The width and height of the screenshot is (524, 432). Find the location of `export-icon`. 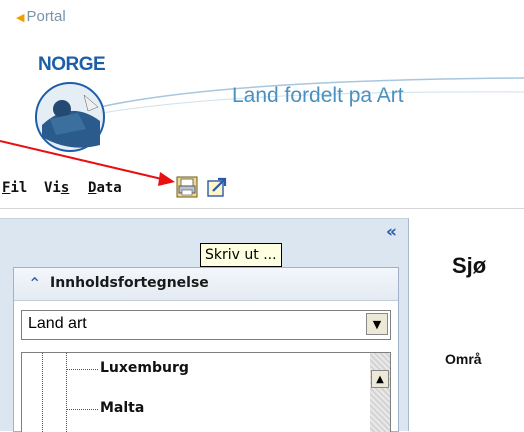

export-icon is located at coordinates (217, 187).